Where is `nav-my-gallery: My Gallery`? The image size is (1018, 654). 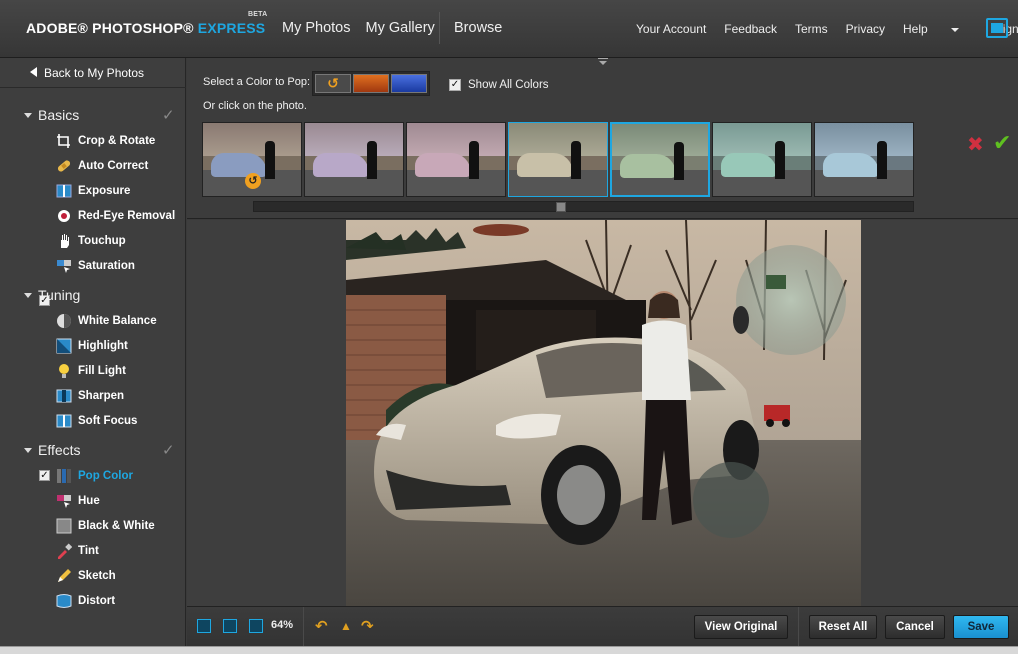
nav-my-gallery: My Gallery is located at coordinates (400, 28).